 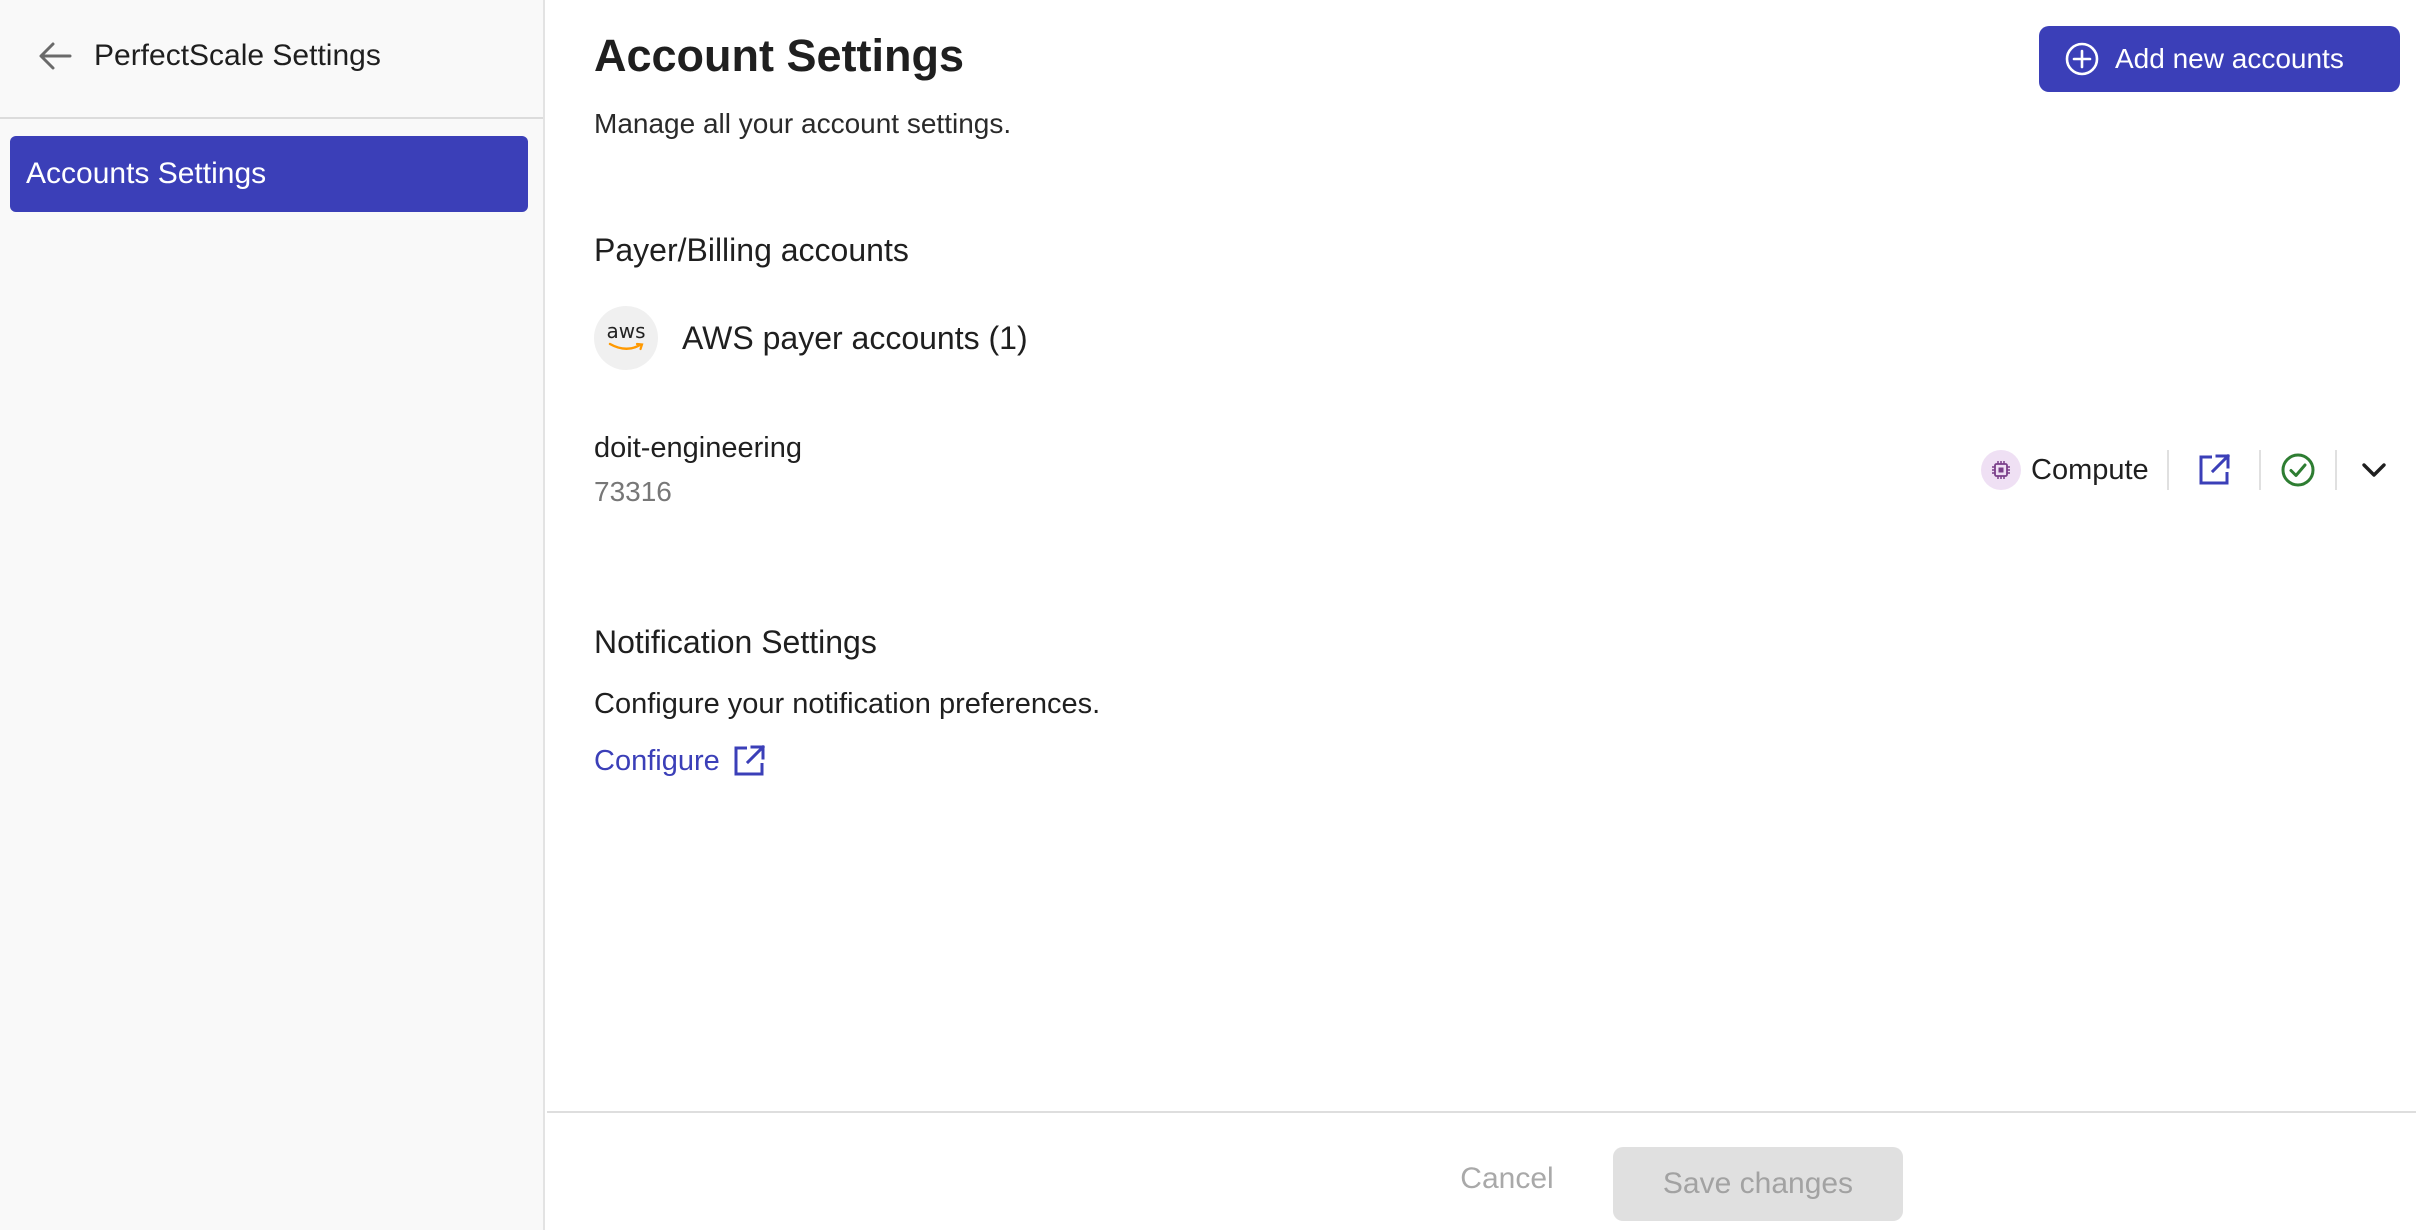 I want to click on aws-logo-text: aws, so click(x=626, y=330).